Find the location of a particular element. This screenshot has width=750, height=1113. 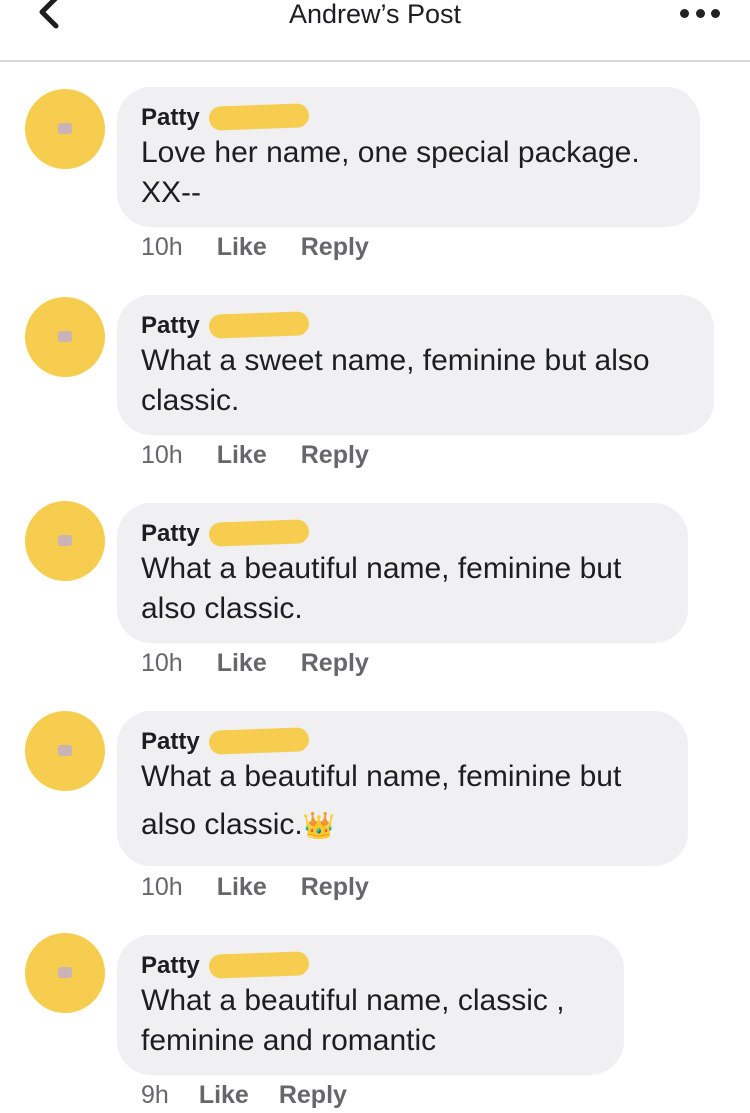

page-title: Andrew’s Post is located at coordinates (375, 14).